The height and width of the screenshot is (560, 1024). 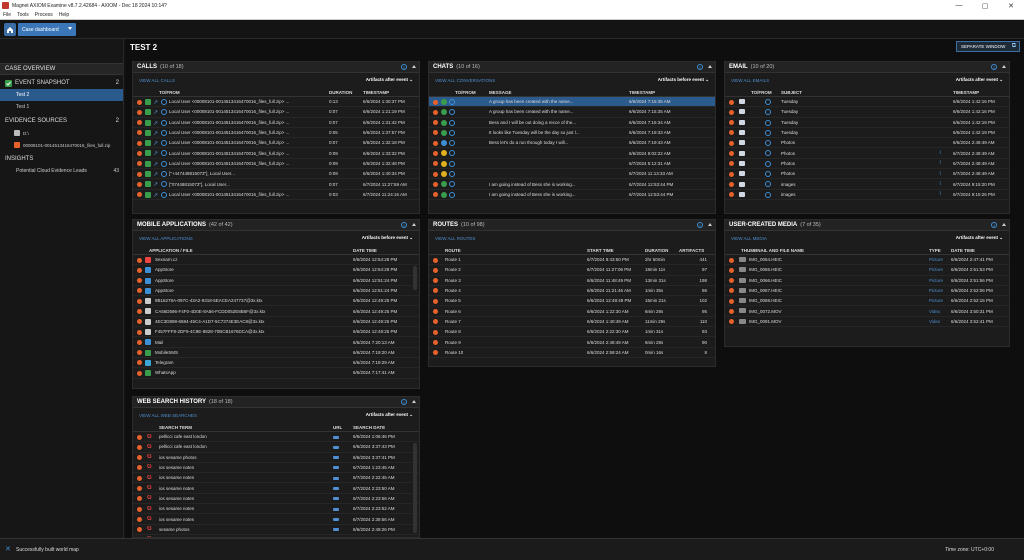 I want to click on table-row: Route 9 6/6/2024 2:48:49 AM 6min 28s 90, so click(x=572, y=342).